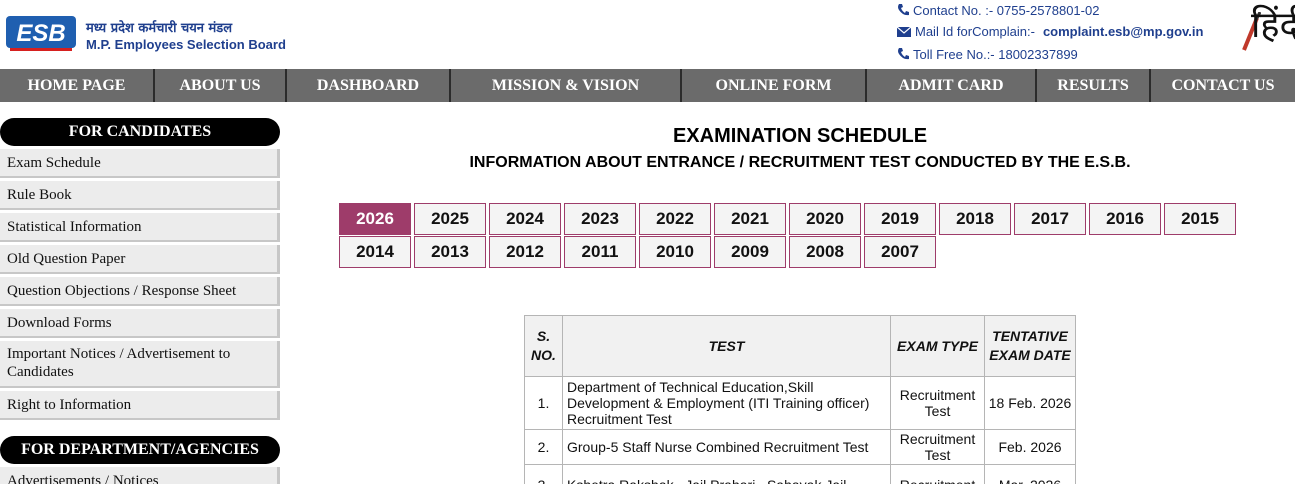  What do you see at coordinates (995, 54) in the screenshot?
I see `toll-free-text: Toll Free No.:- 18002337899` at bounding box center [995, 54].